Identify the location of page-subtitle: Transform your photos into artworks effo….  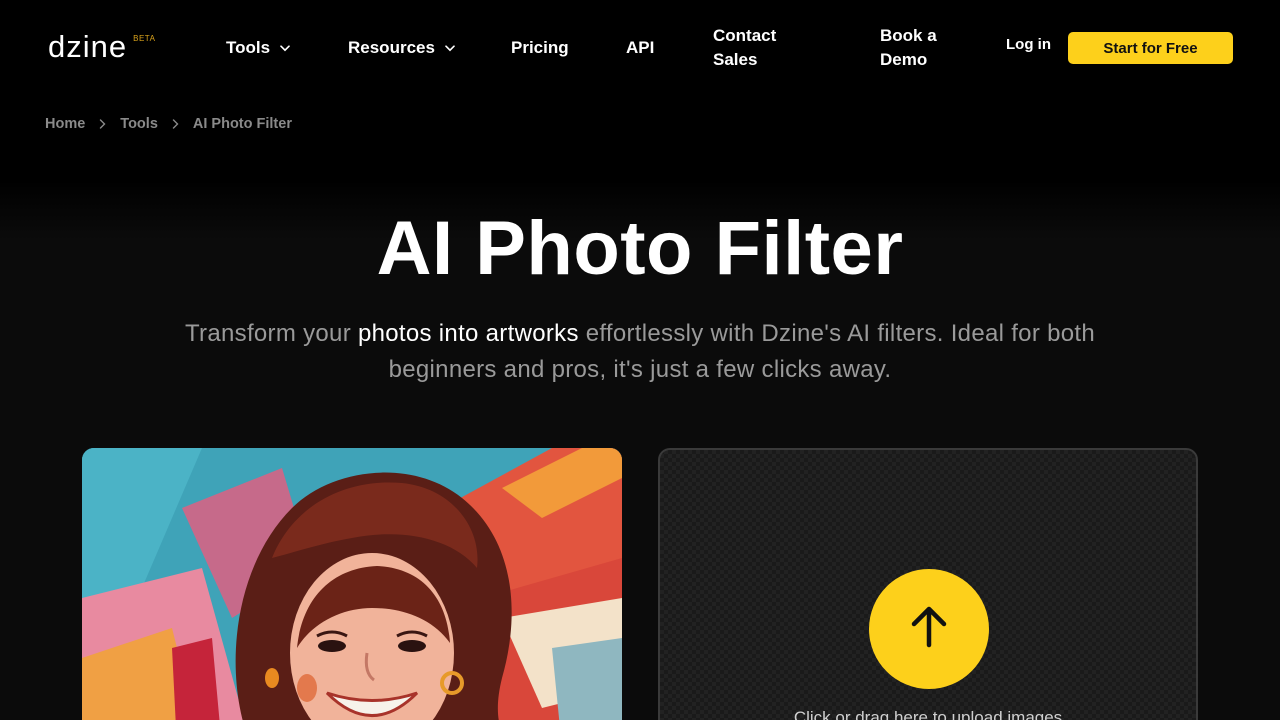
(640, 352).